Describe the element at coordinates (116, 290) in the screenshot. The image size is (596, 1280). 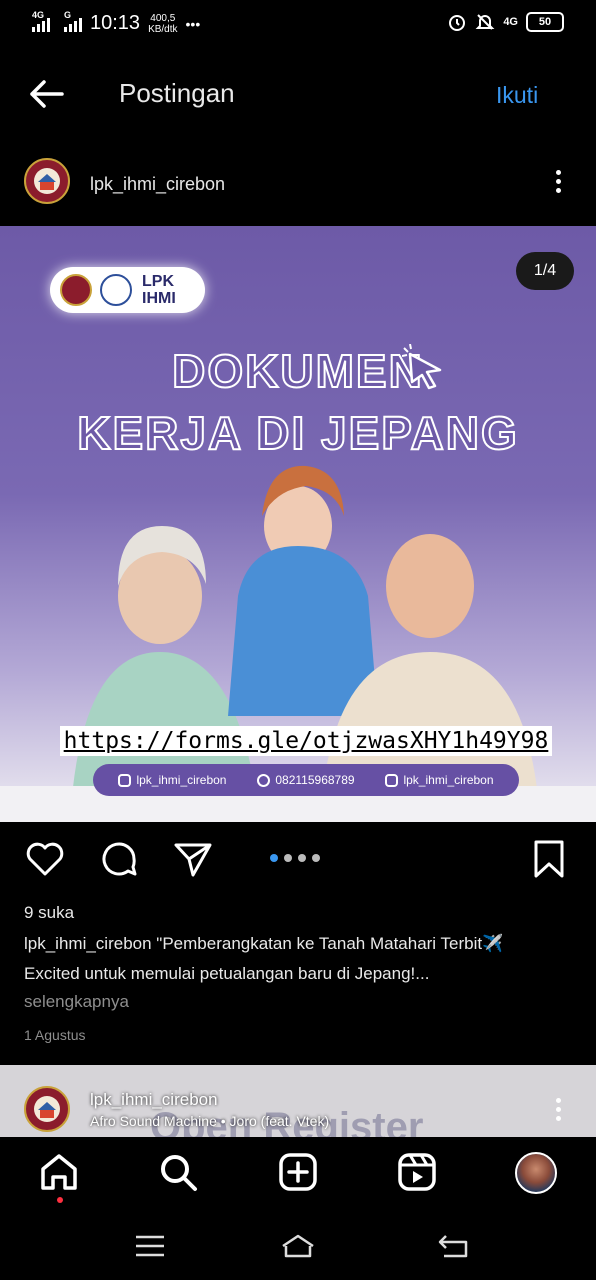
I see `partner-emblem` at that location.